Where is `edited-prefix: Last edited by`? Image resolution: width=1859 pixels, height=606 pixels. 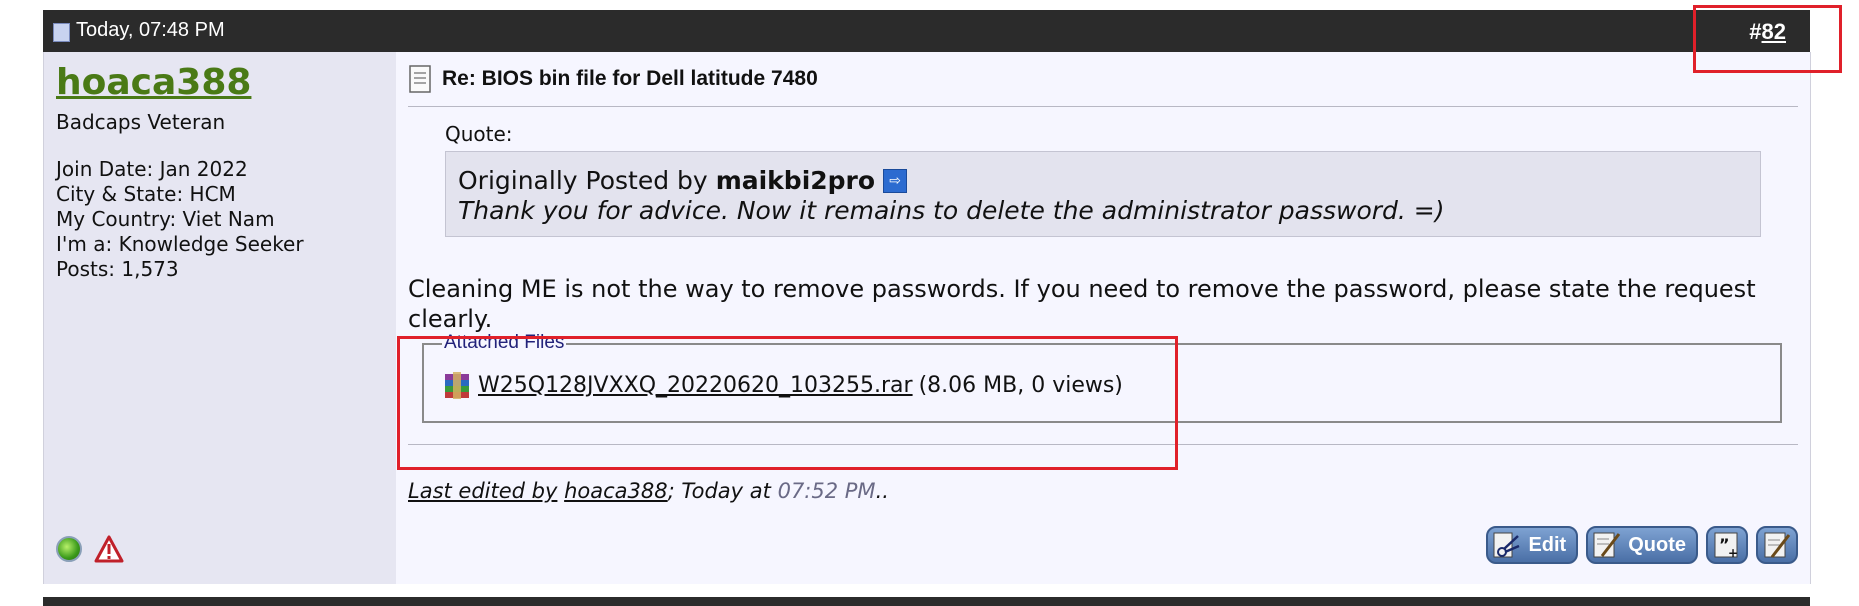
edited-prefix: Last edited by is located at coordinates (483, 491).